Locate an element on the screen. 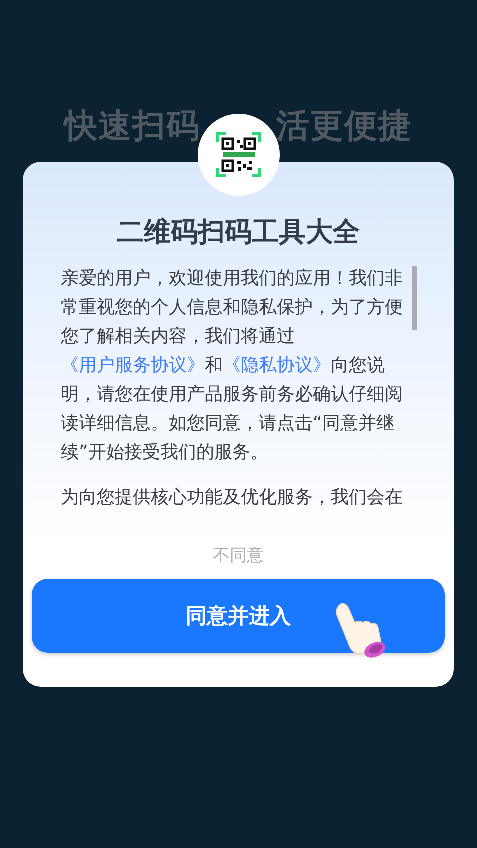 Image resolution: width=477 pixels, height=848 pixels. decline-button: 不同意 is located at coordinates (238, 555).